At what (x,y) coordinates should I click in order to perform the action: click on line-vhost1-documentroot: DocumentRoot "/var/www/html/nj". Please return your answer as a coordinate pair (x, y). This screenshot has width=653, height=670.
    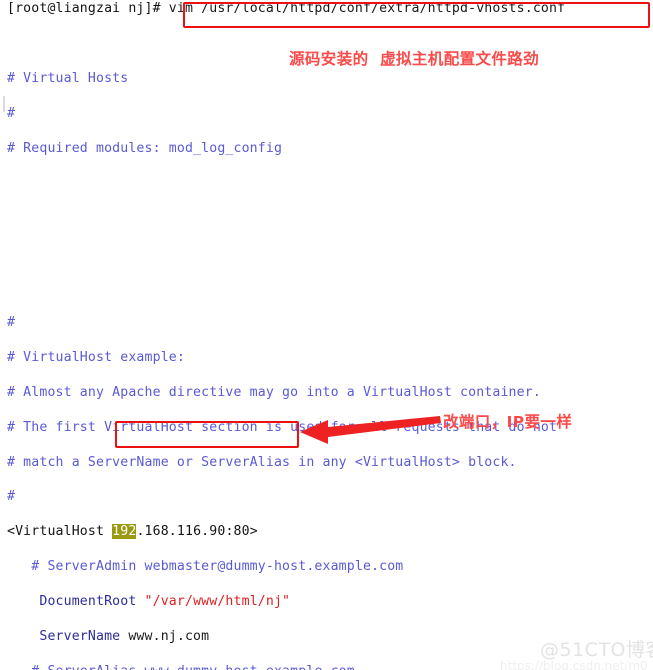
    Looking at the image, I should click on (149, 602).